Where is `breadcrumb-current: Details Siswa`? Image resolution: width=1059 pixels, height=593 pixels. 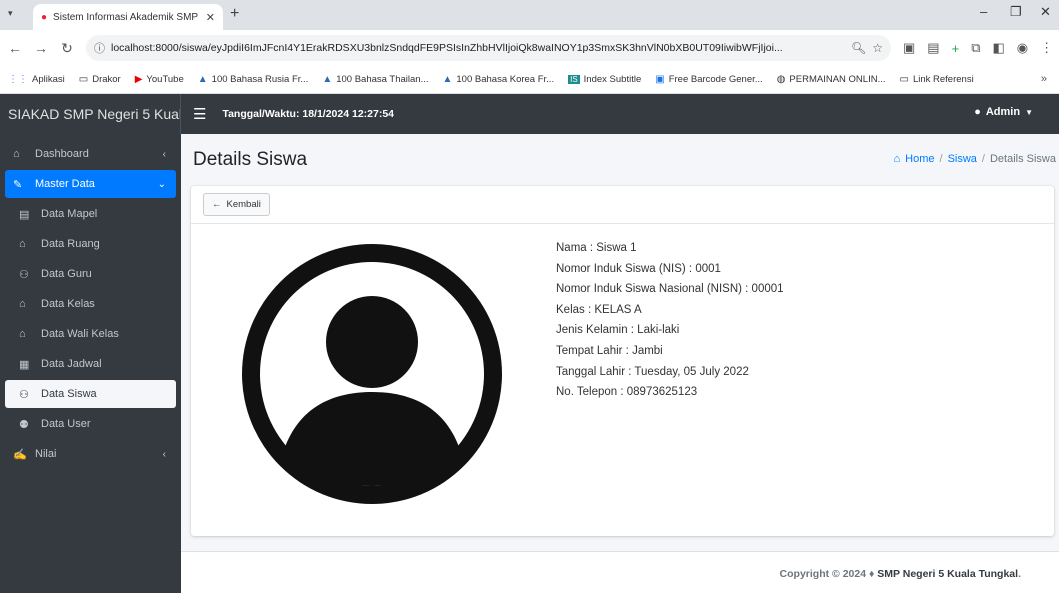
breadcrumb-current: Details Siswa is located at coordinates (1022, 159).